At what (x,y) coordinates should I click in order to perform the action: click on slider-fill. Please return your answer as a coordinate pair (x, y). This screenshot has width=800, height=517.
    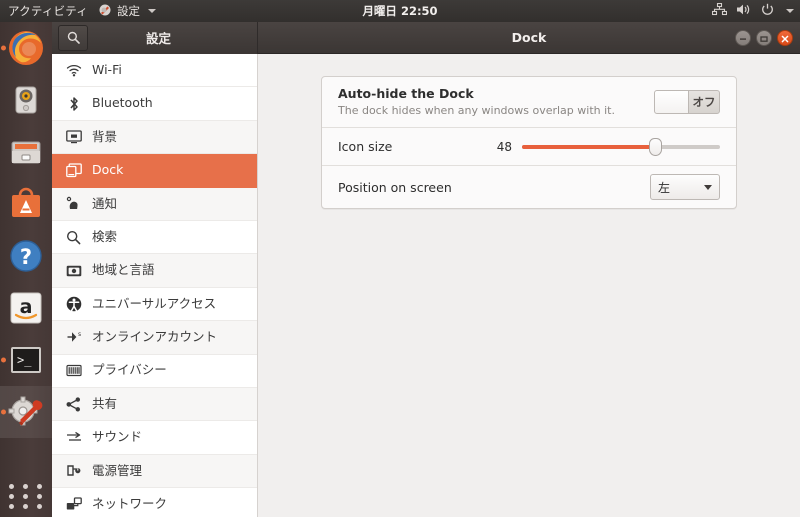
    Looking at the image, I should click on (588, 146).